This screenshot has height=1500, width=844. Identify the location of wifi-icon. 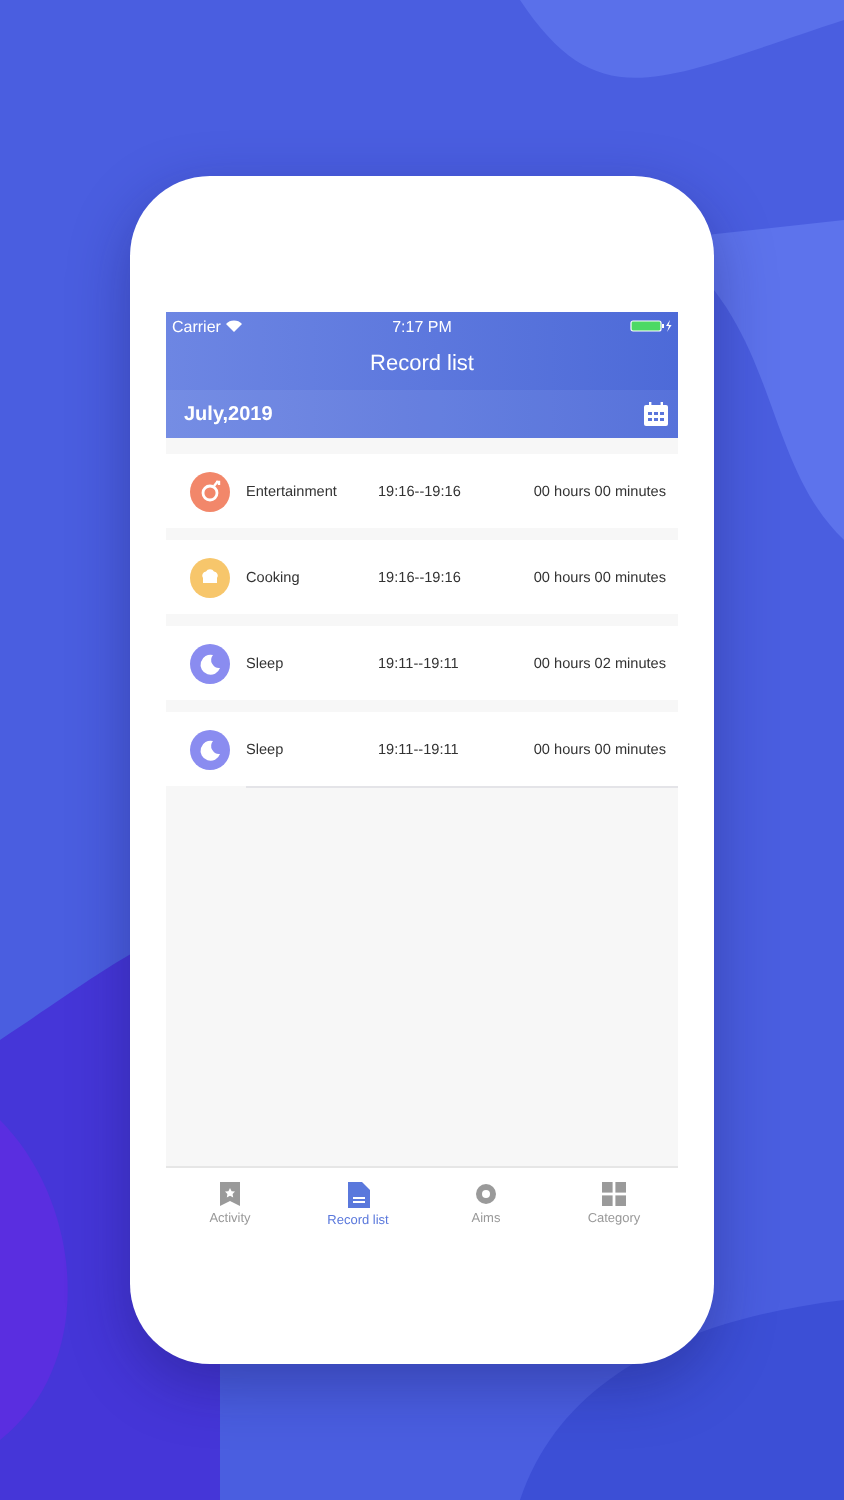
(234, 326).